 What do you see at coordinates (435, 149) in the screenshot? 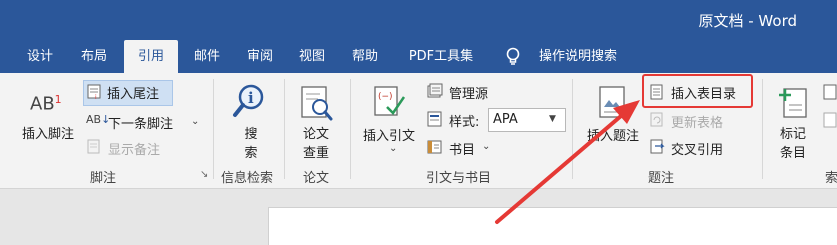
I see `bibliography-icon` at bounding box center [435, 149].